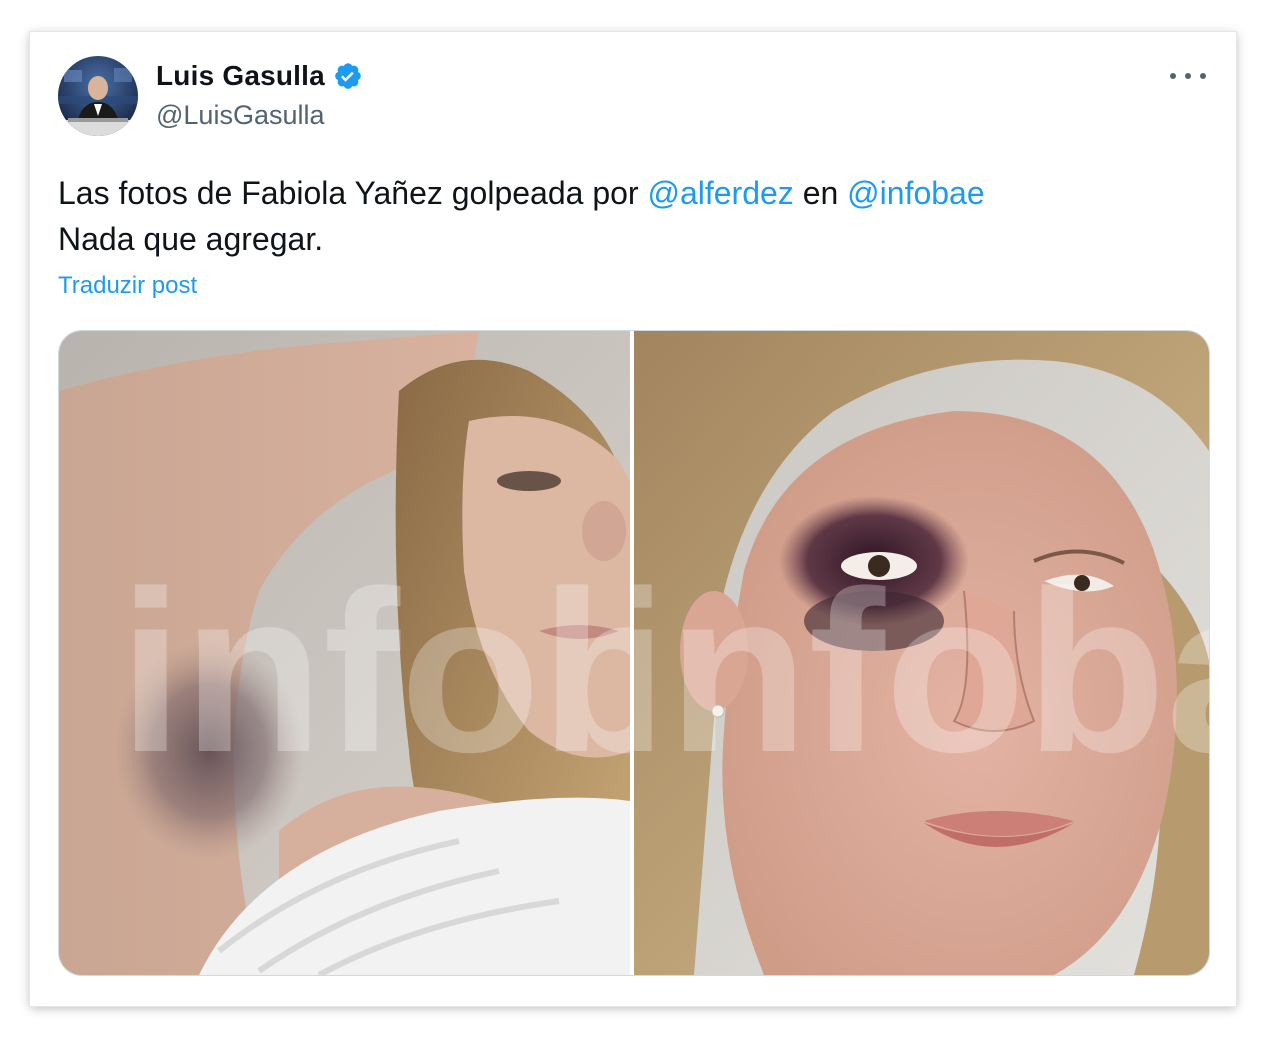 The image size is (1262, 1044). Describe the element at coordinates (820, 193) in the screenshot. I see `tweet-text-middle: en` at that location.